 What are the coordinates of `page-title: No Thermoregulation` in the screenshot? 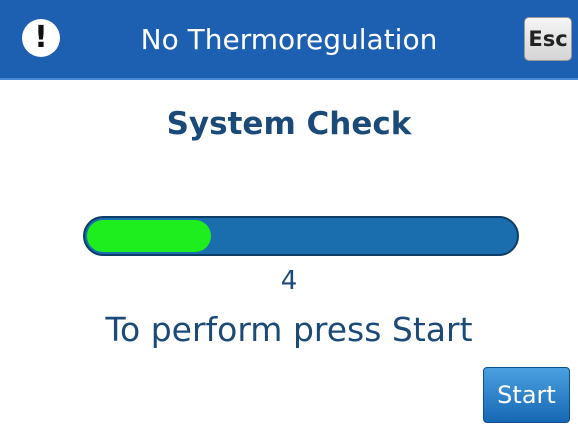 It's located at (289, 39).